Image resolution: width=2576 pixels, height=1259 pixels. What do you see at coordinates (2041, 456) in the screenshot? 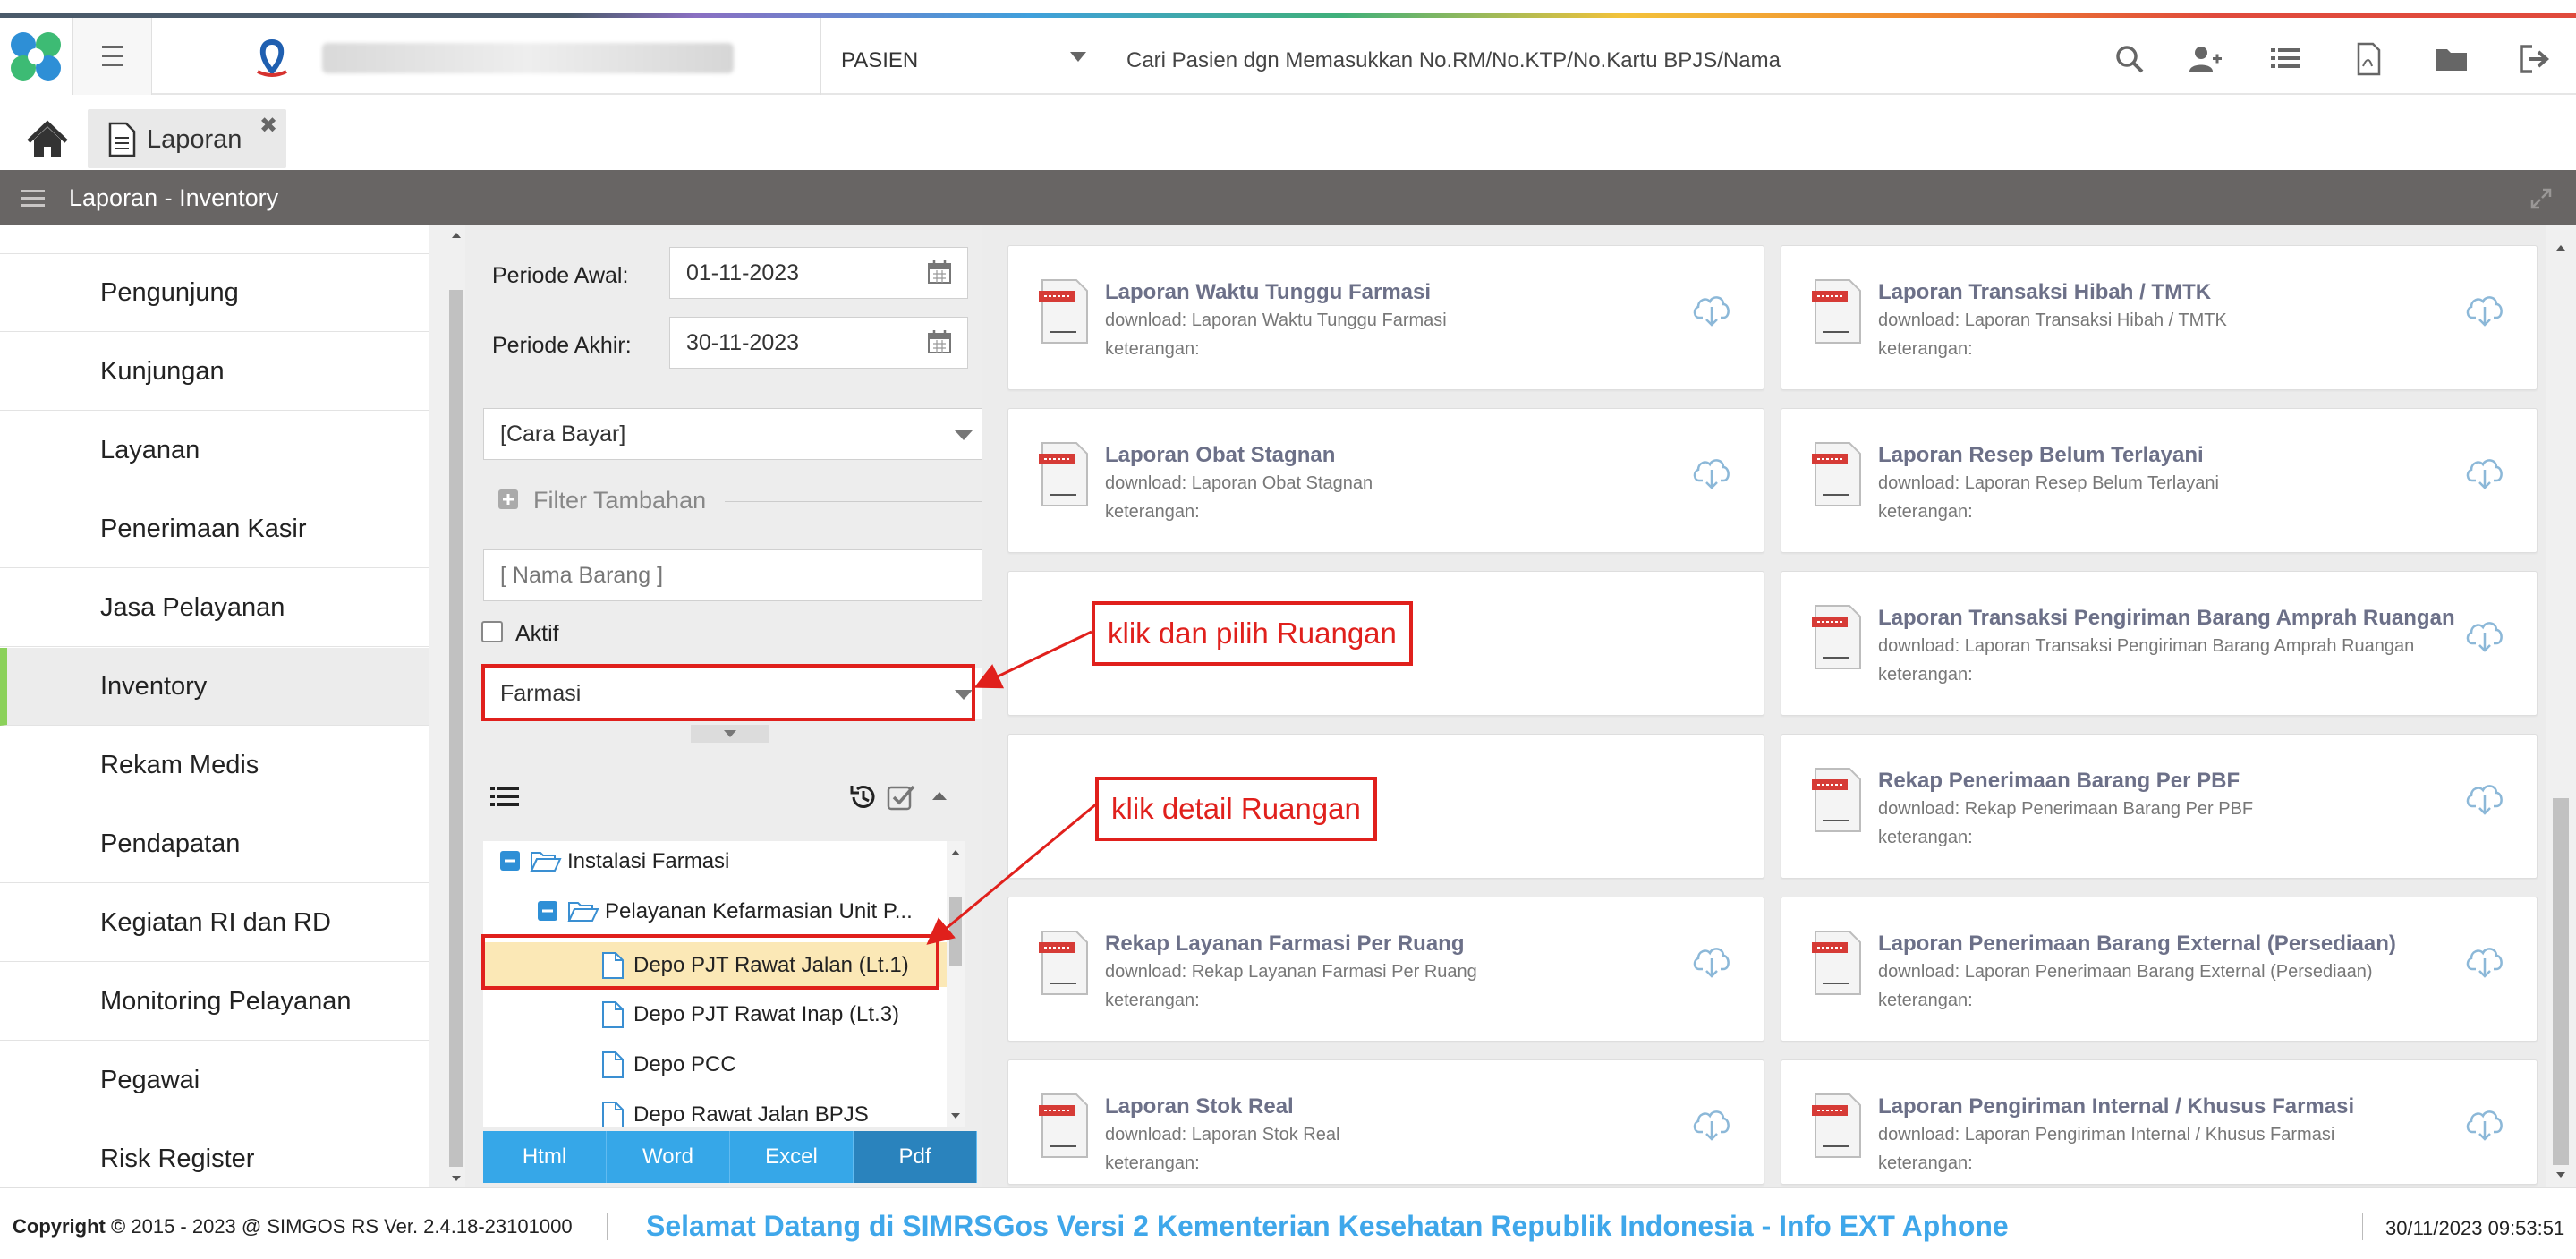
I see `report-title: Laporan Resep Belum Terlayani` at bounding box center [2041, 456].